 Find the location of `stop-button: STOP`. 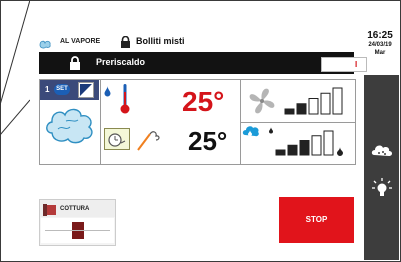

stop-button: STOP is located at coordinates (316, 220).